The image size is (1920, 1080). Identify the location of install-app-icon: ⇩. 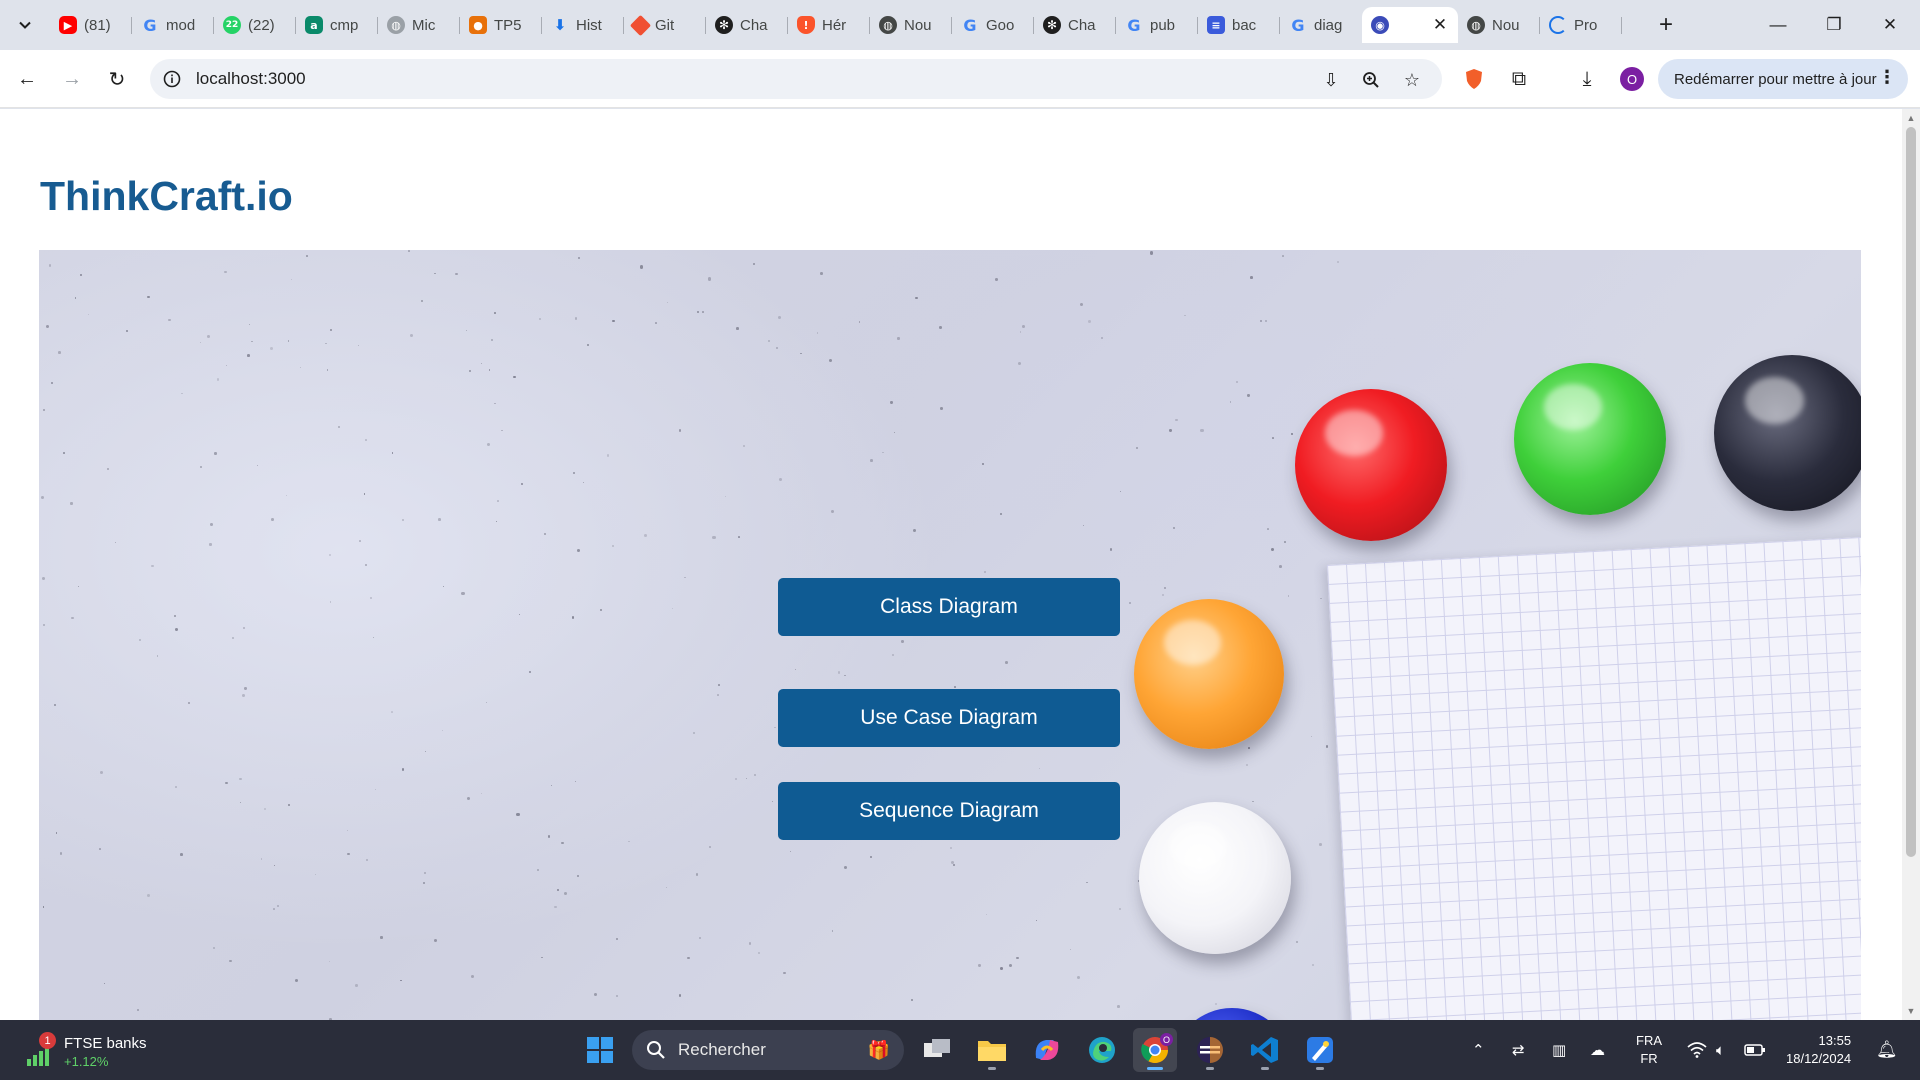
(1331, 80).